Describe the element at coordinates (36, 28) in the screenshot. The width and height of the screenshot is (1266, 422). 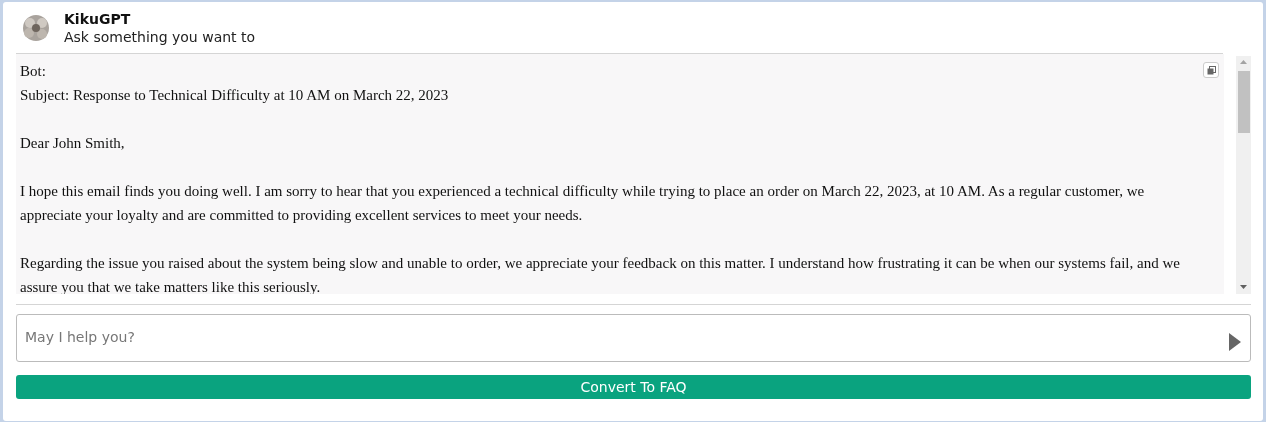
I see `flower-logo-icon` at that location.